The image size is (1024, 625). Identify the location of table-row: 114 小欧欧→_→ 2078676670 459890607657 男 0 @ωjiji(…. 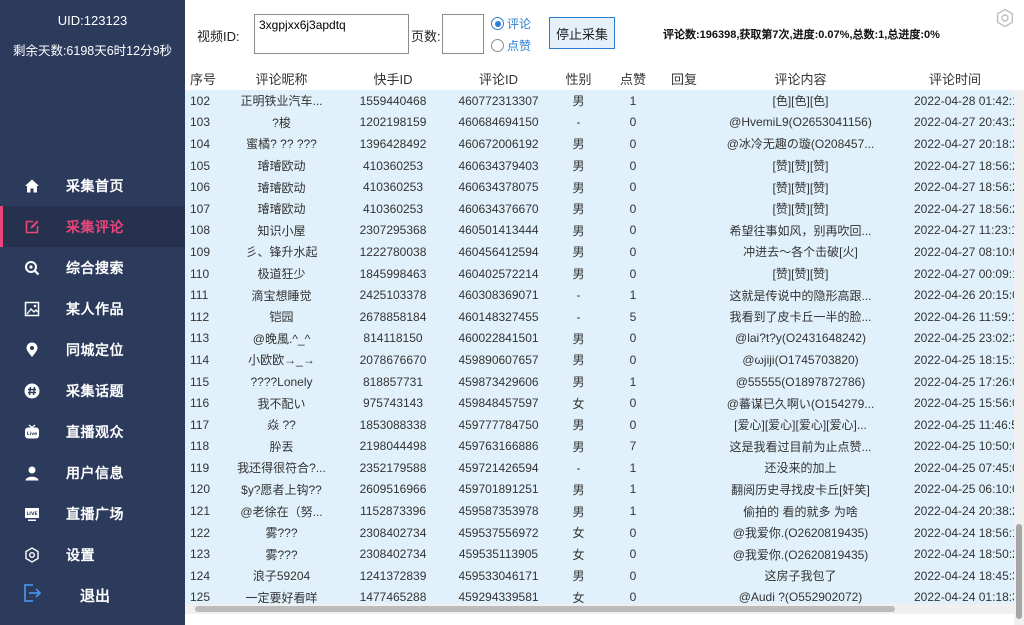
(604, 360).